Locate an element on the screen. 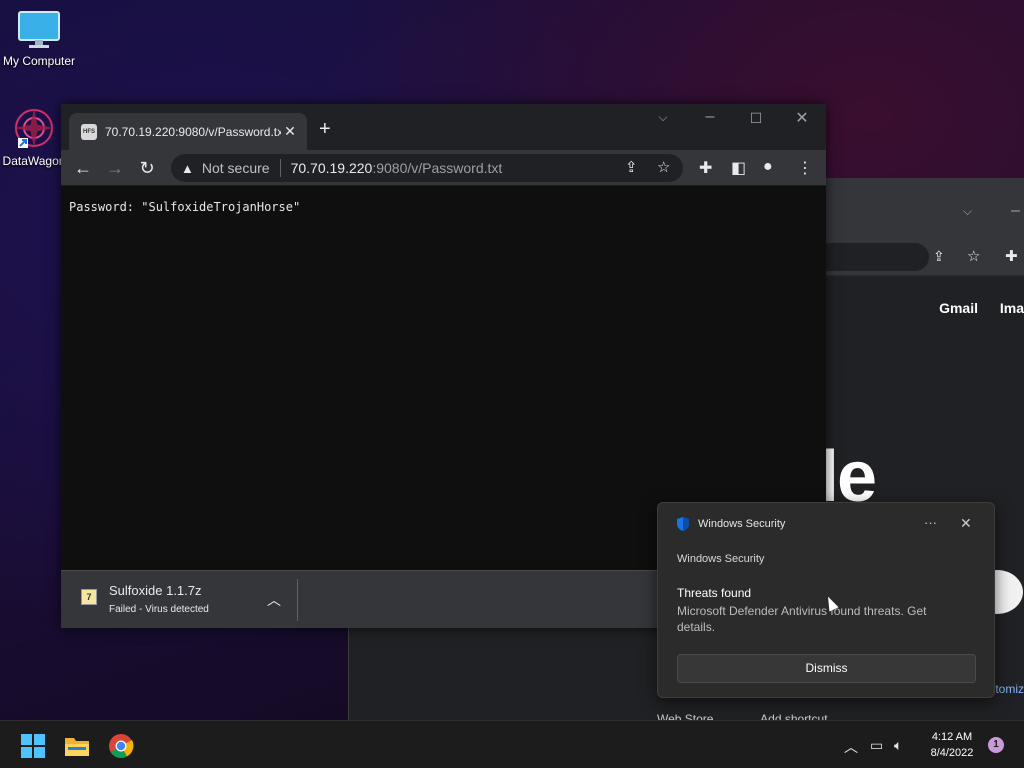  tab-password-txt: HFS 70.70.19.220:9080/v/Password.txt ✕ is located at coordinates (188, 131).